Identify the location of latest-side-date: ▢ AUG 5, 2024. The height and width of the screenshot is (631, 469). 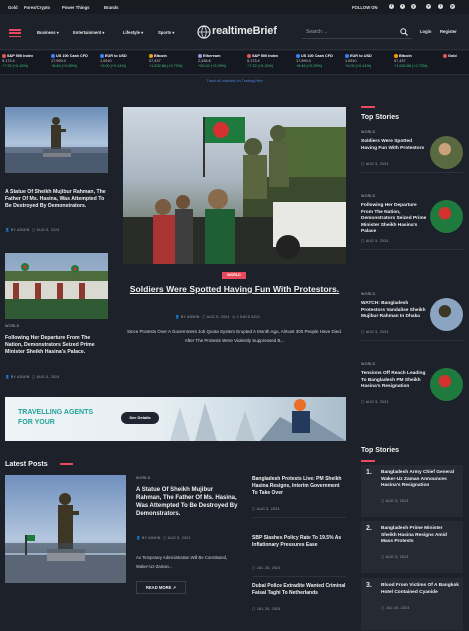
(266, 508).